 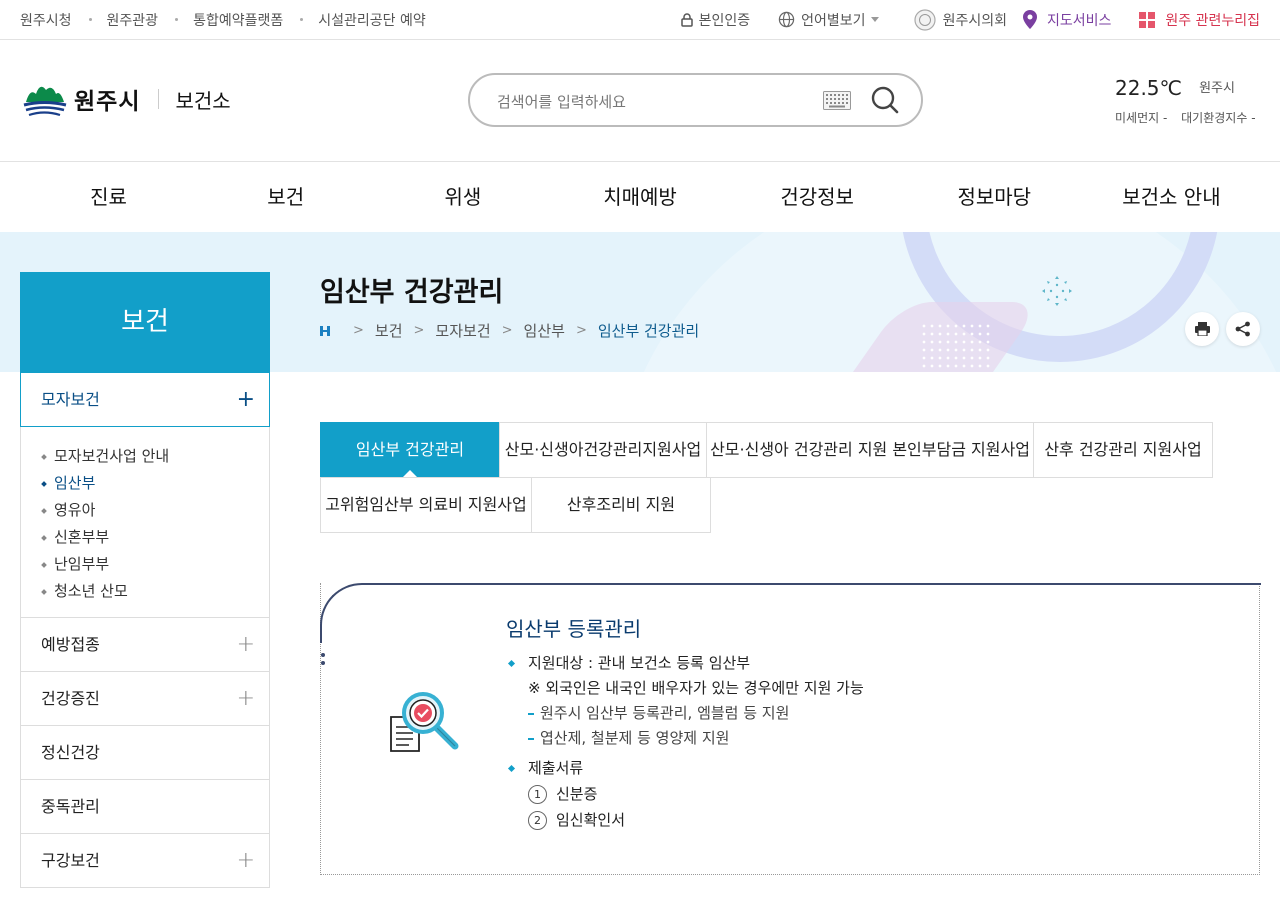 I want to click on gnb-item-info: 정보마당, so click(x=994, y=197).